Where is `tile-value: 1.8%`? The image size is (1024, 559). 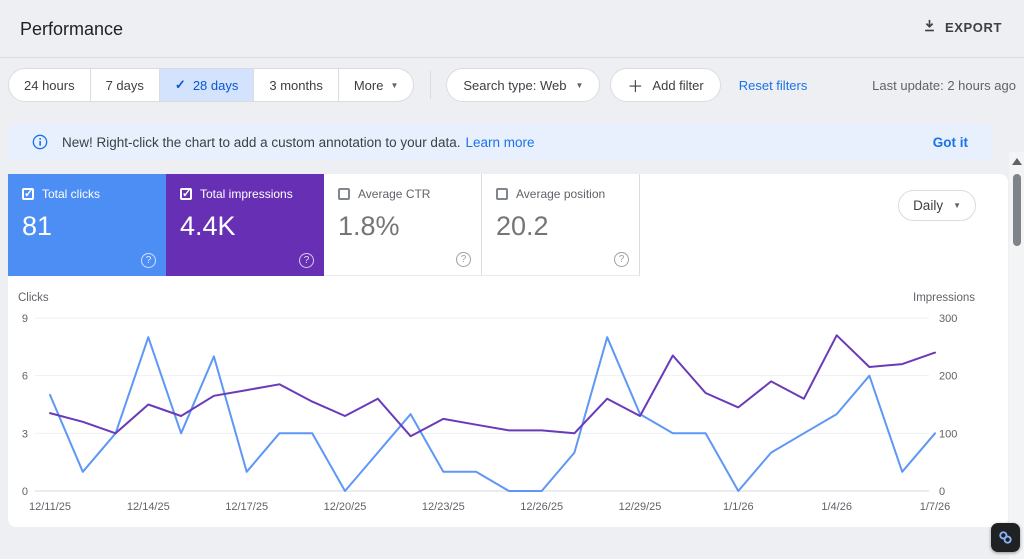
tile-value: 1.8% is located at coordinates (369, 226).